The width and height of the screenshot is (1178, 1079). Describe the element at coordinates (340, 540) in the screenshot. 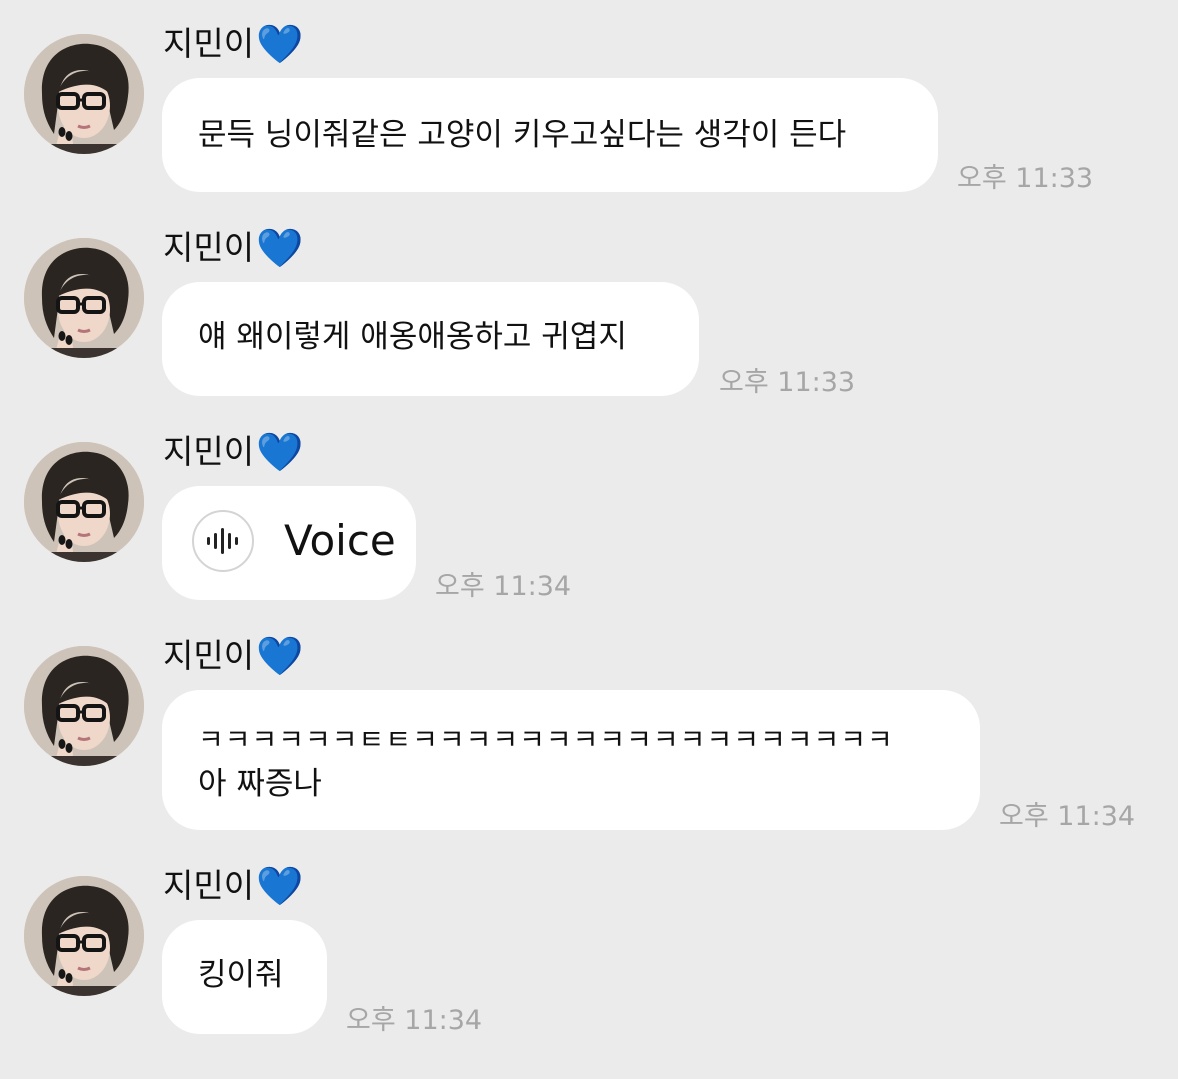

I see `voice-label: Voice` at that location.